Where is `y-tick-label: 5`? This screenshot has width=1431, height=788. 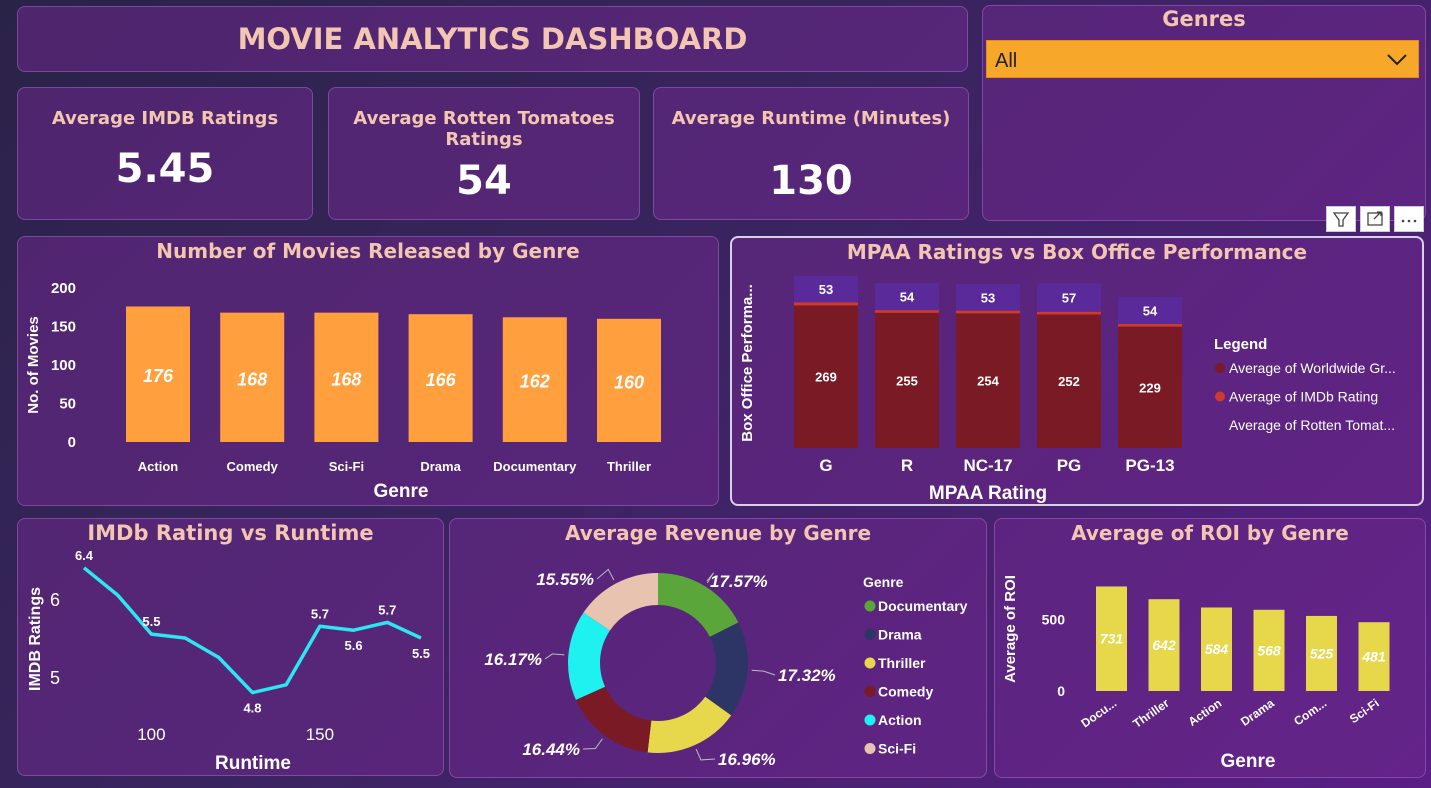 y-tick-label: 5 is located at coordinates (55, 678).